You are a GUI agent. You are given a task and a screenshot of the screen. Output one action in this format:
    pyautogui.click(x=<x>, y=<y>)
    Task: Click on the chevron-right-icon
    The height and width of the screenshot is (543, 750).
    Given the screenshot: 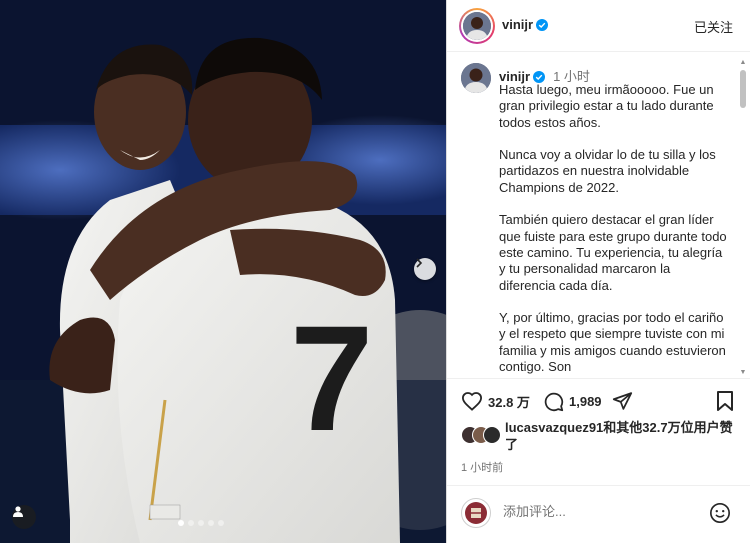 What is the action you would take?
    pyautogui.click(x=419, y=263)
    